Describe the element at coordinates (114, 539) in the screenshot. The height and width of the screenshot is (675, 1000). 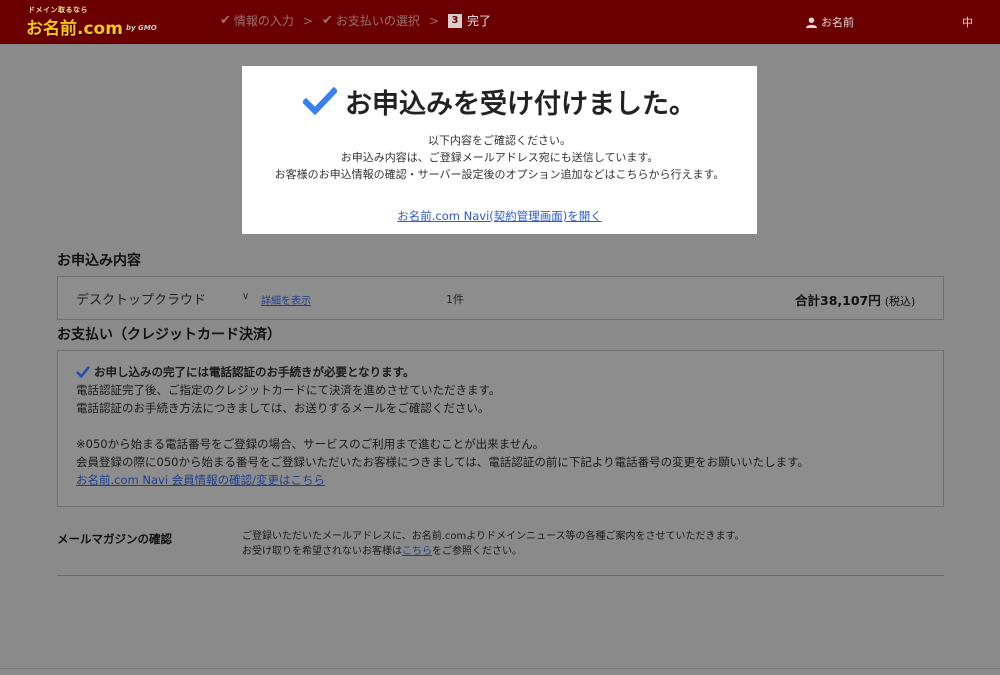
I see `mail-magazine-label: メールマガジンの確認` at that location.